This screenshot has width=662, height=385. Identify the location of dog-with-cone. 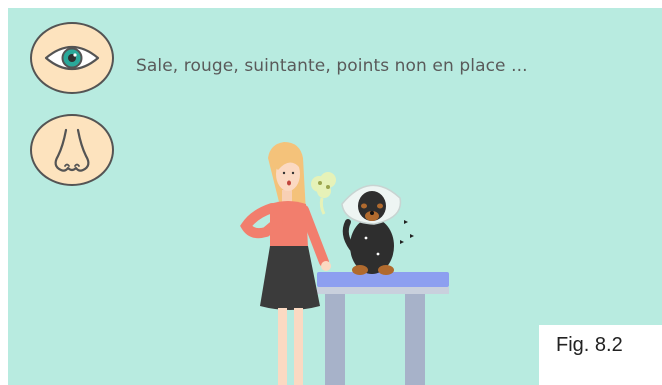
(377, 229).